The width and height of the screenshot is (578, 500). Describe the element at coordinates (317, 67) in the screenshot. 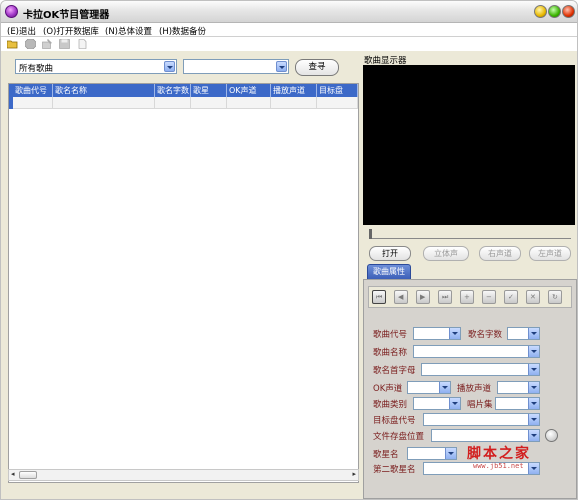

I see `search-button: 查寻` at that location.